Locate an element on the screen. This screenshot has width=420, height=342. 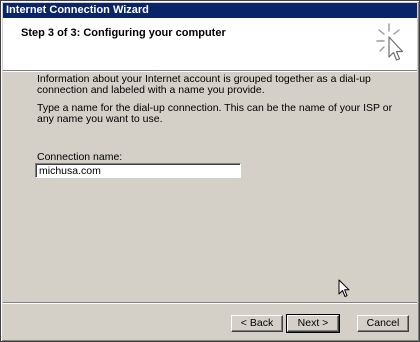
connection-name-label: Connection name: is located at coordinates (80, 157).